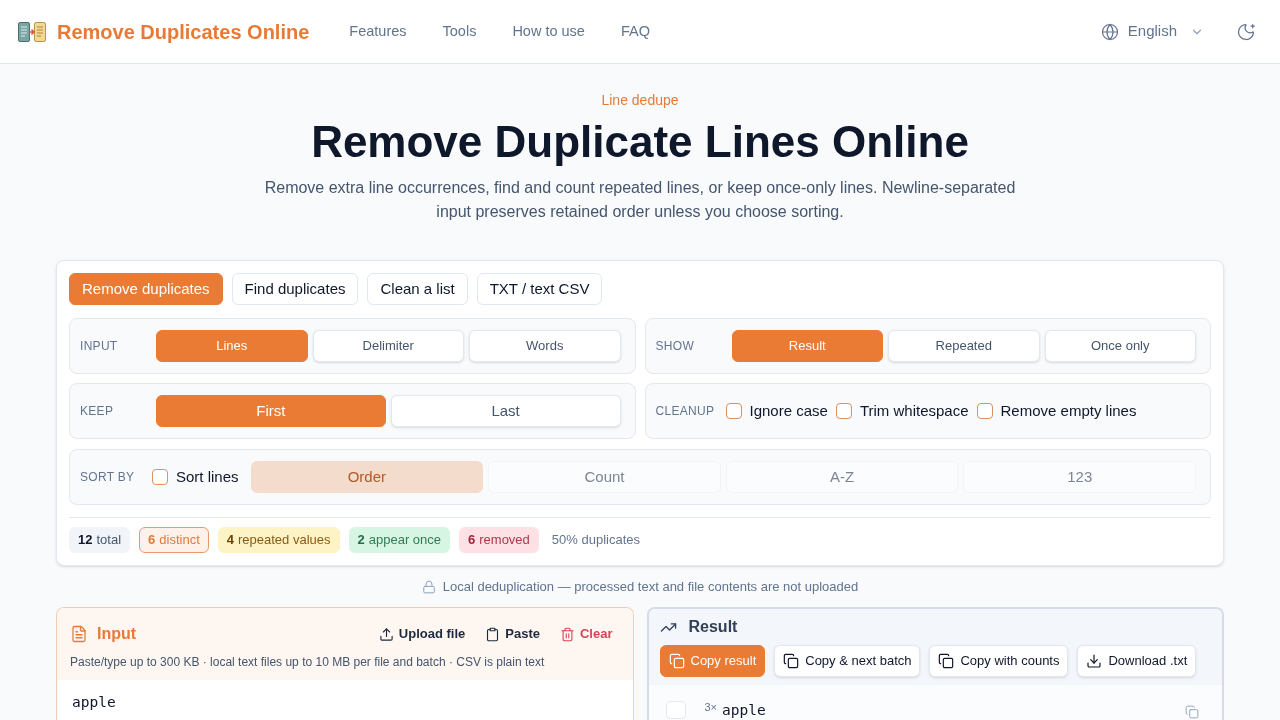  Describe the element at coordinates (675, 710) in the screenshot. I see `row-checkbox` at that location.